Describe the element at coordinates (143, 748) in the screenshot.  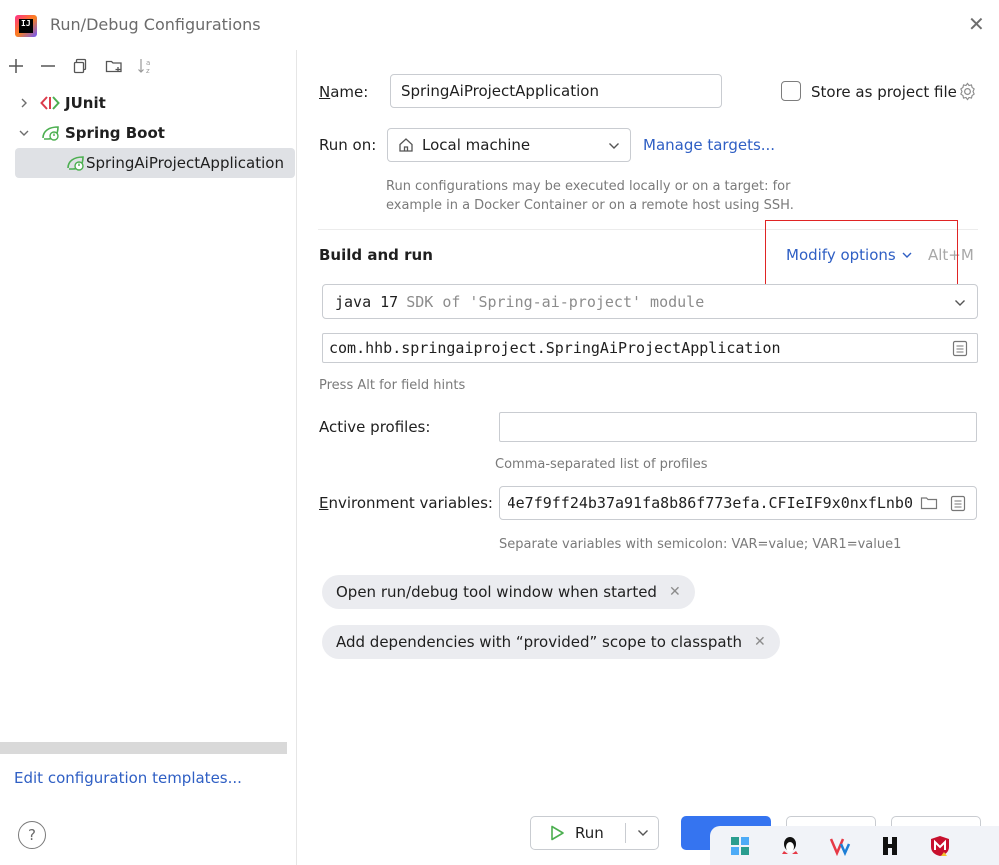
I see `horizontal-scrollbar` at that location.